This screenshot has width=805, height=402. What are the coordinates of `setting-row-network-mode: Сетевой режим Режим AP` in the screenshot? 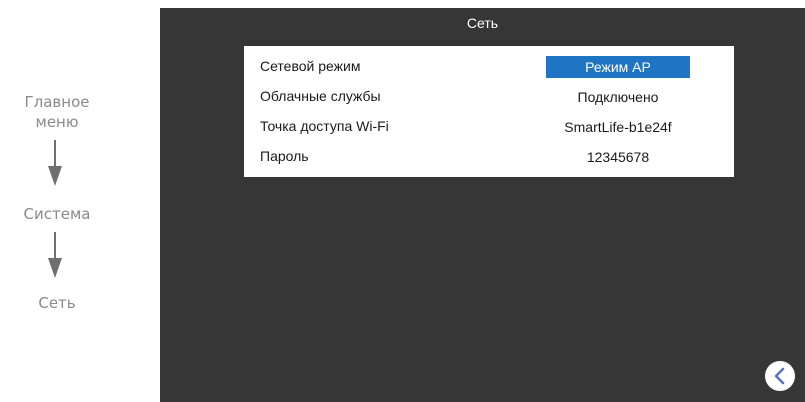 It's located at (489, 67).